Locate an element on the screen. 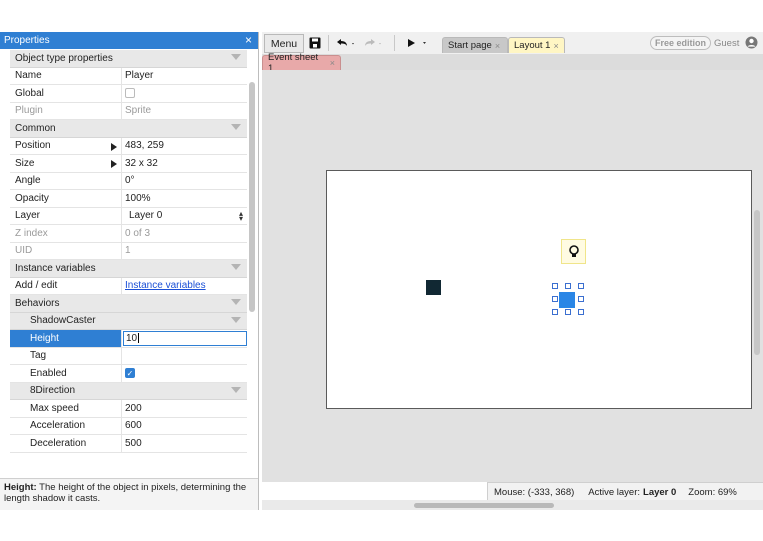 The height and width of the screenshot is (541, 763). property-row-plugin: Plugin Sprite is located at coordinates (128, 111).